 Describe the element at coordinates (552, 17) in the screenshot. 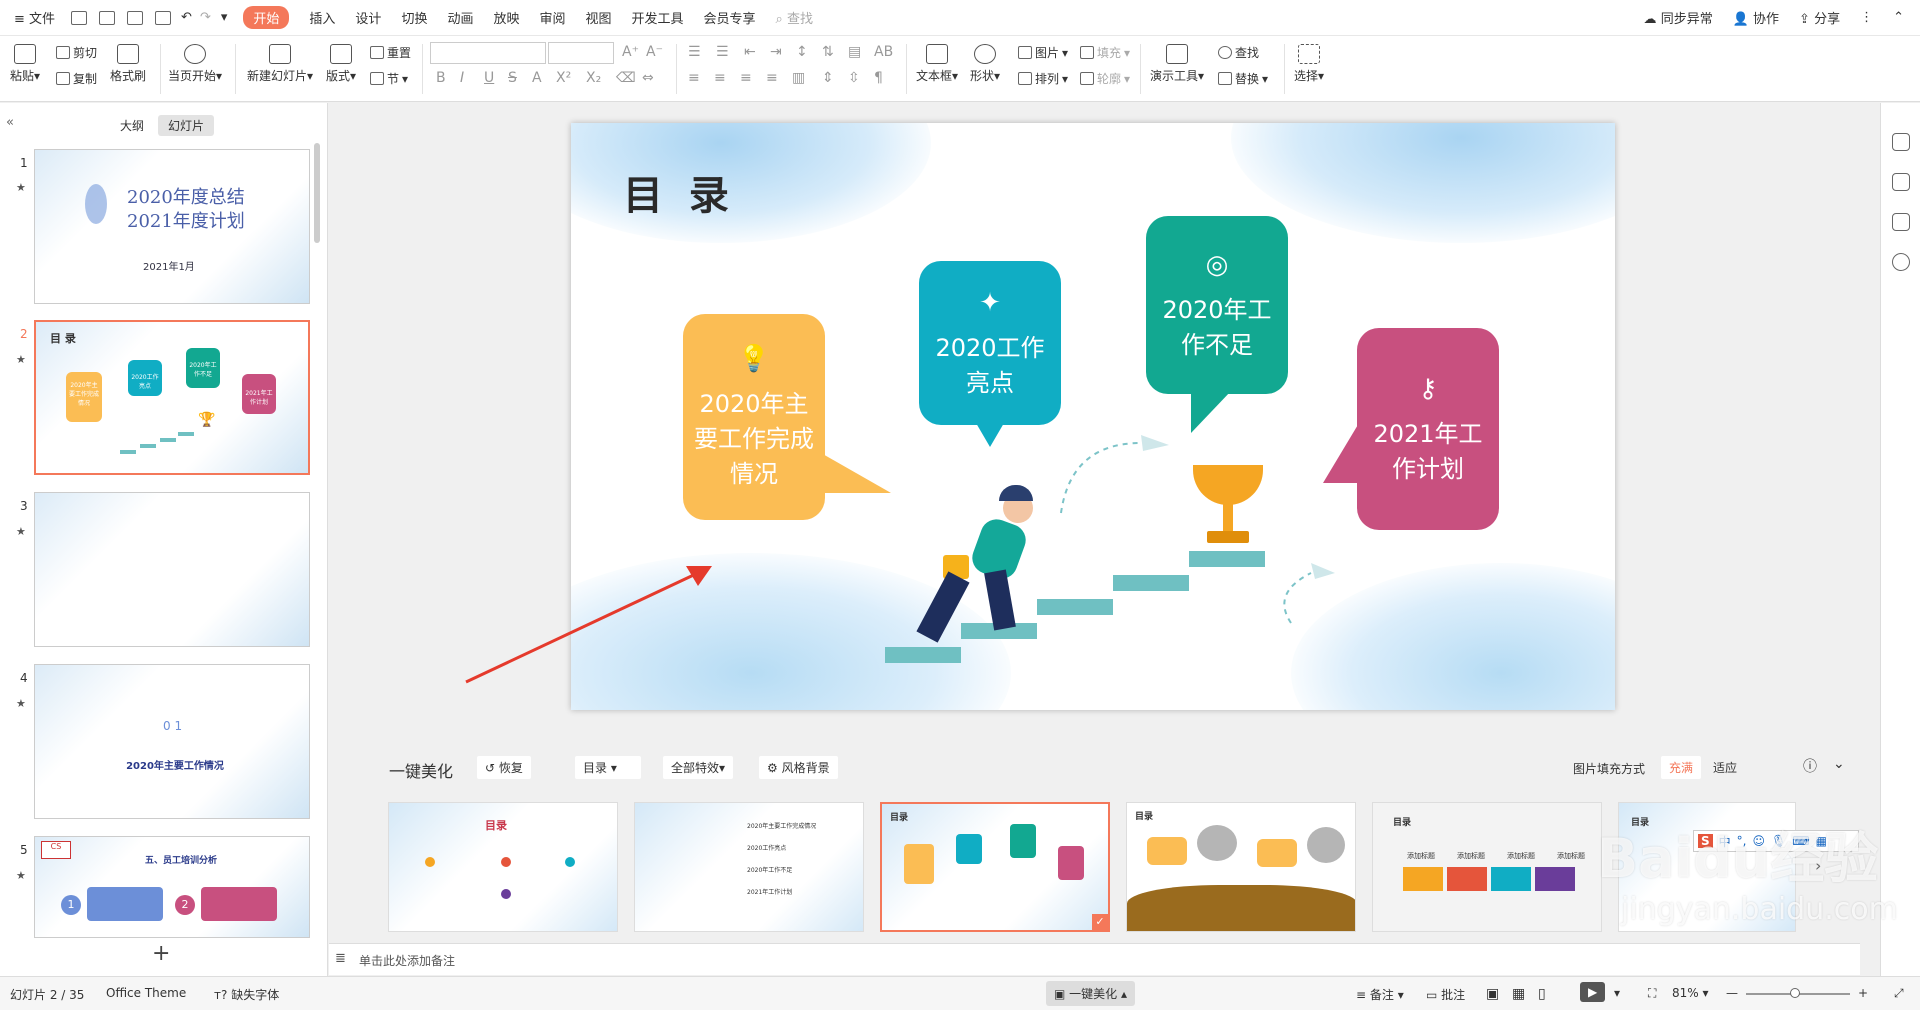

I see `tab-review: 审阅` at that location.